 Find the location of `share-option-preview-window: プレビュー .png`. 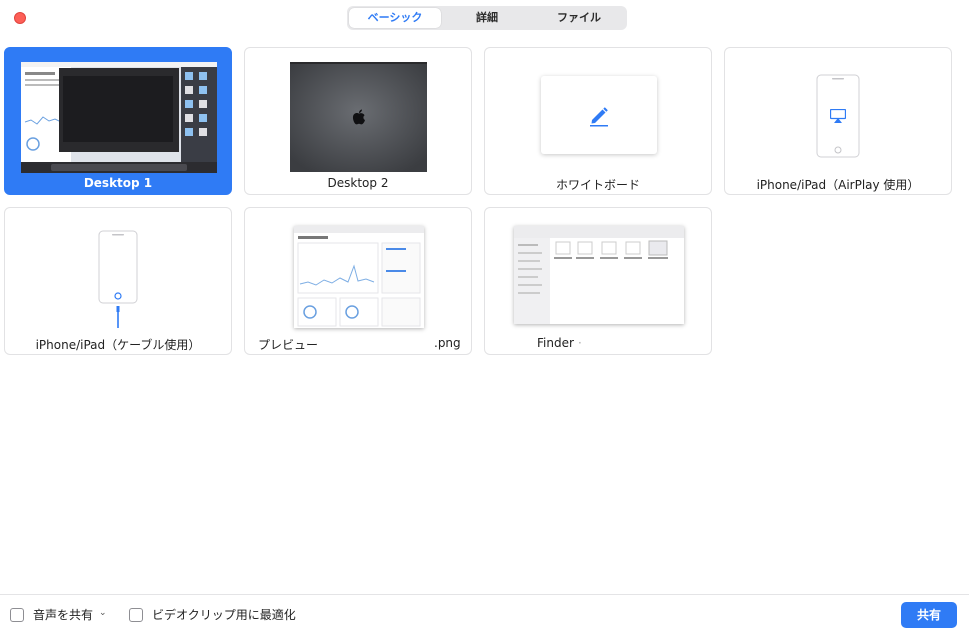

share-option-preview-window: プレビュー .png is located at coordinates (358, 281).